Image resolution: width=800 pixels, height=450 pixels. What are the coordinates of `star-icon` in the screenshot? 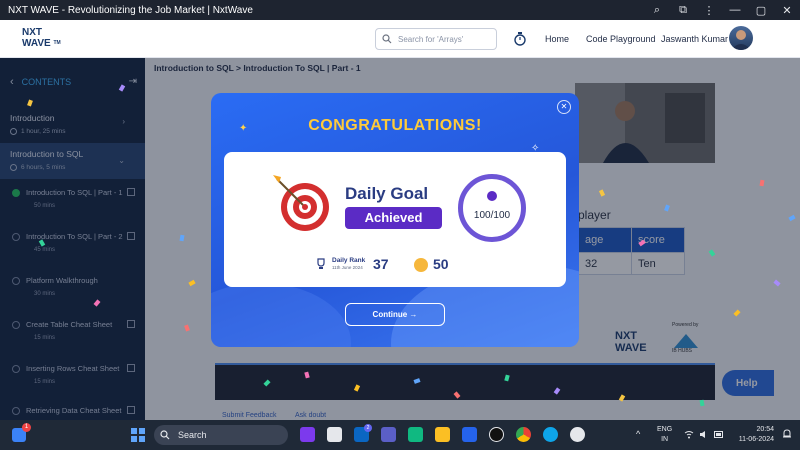 It's located at (492, 196).